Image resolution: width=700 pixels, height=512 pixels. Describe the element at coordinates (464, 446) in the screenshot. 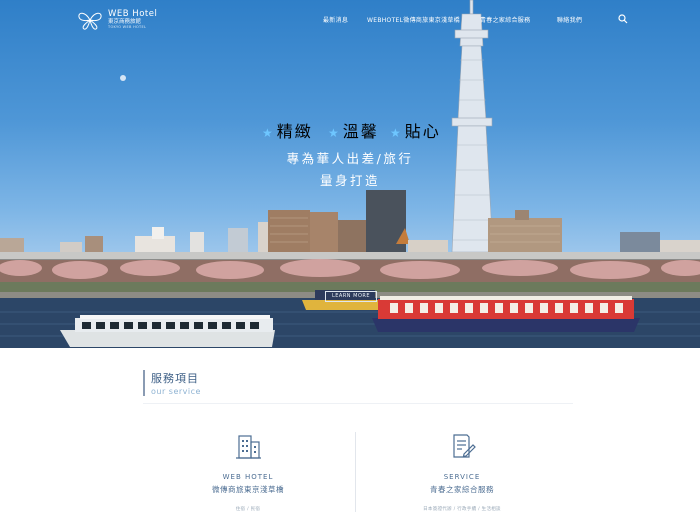

I see `document-edit-icon` at that location.